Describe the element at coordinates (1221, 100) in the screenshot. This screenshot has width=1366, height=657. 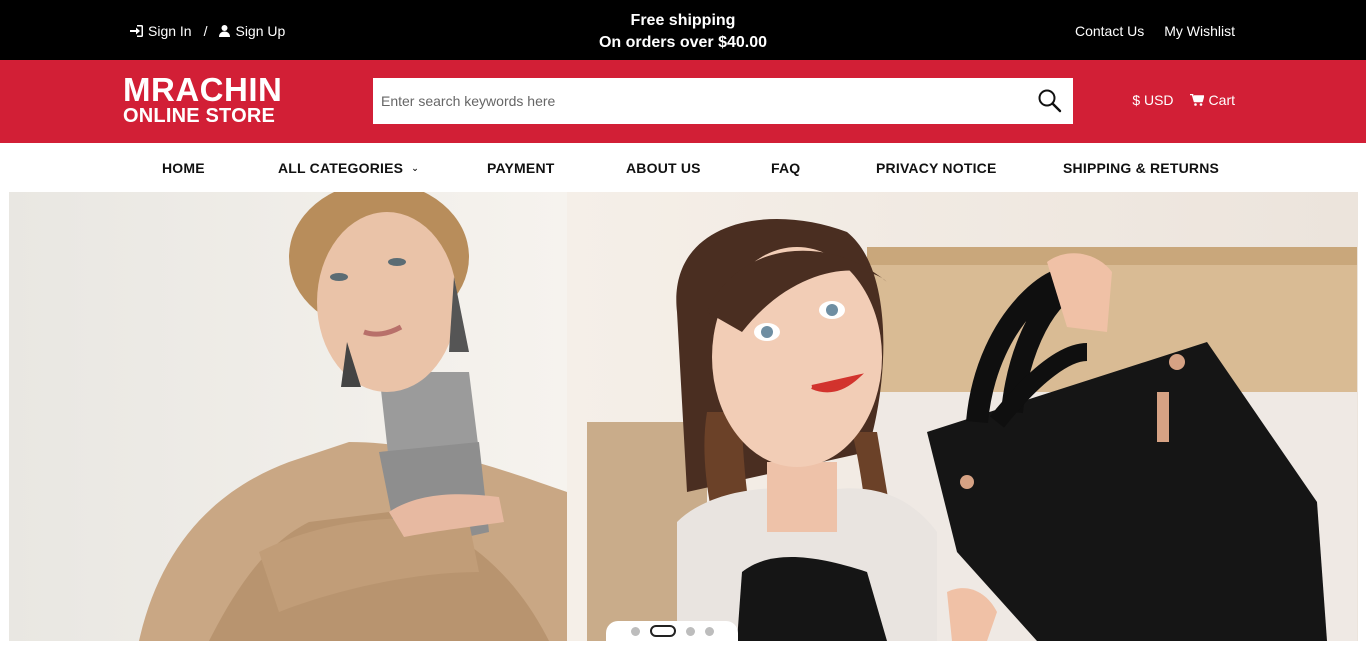
I see `cart-label: Cart` at that location.